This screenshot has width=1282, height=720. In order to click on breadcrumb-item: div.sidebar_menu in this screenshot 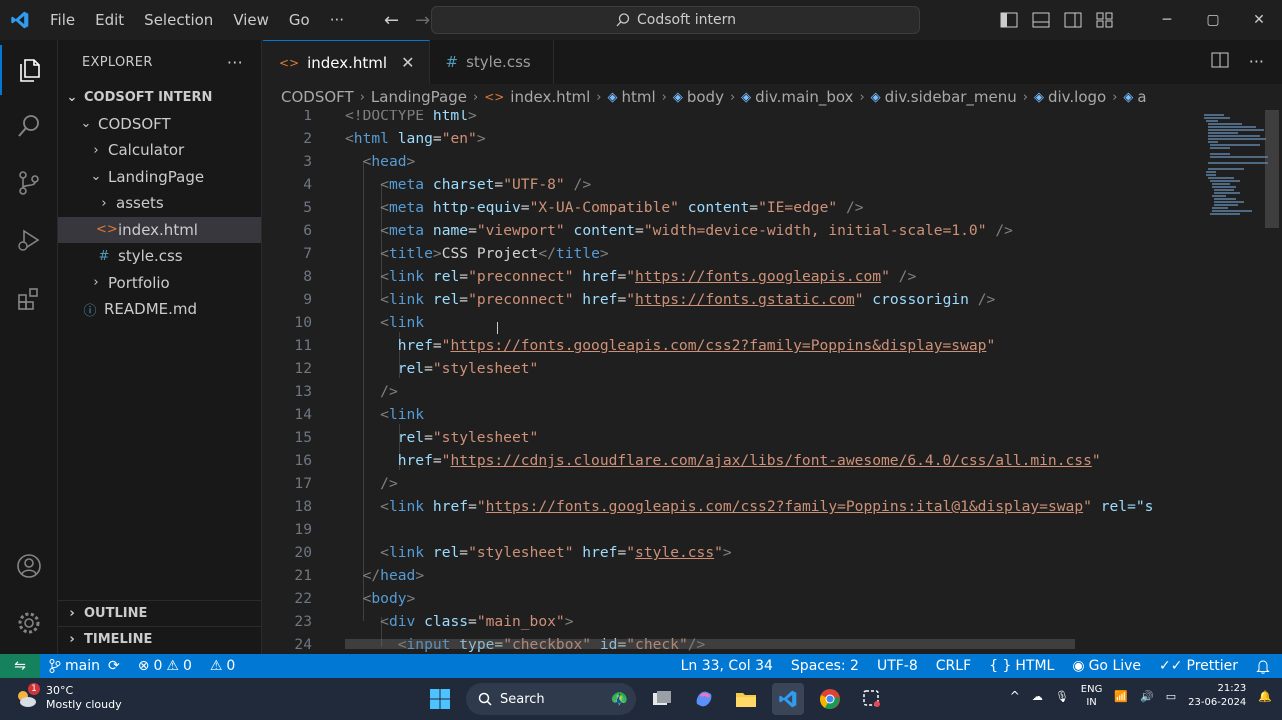, I will do `click(951, 97)`.